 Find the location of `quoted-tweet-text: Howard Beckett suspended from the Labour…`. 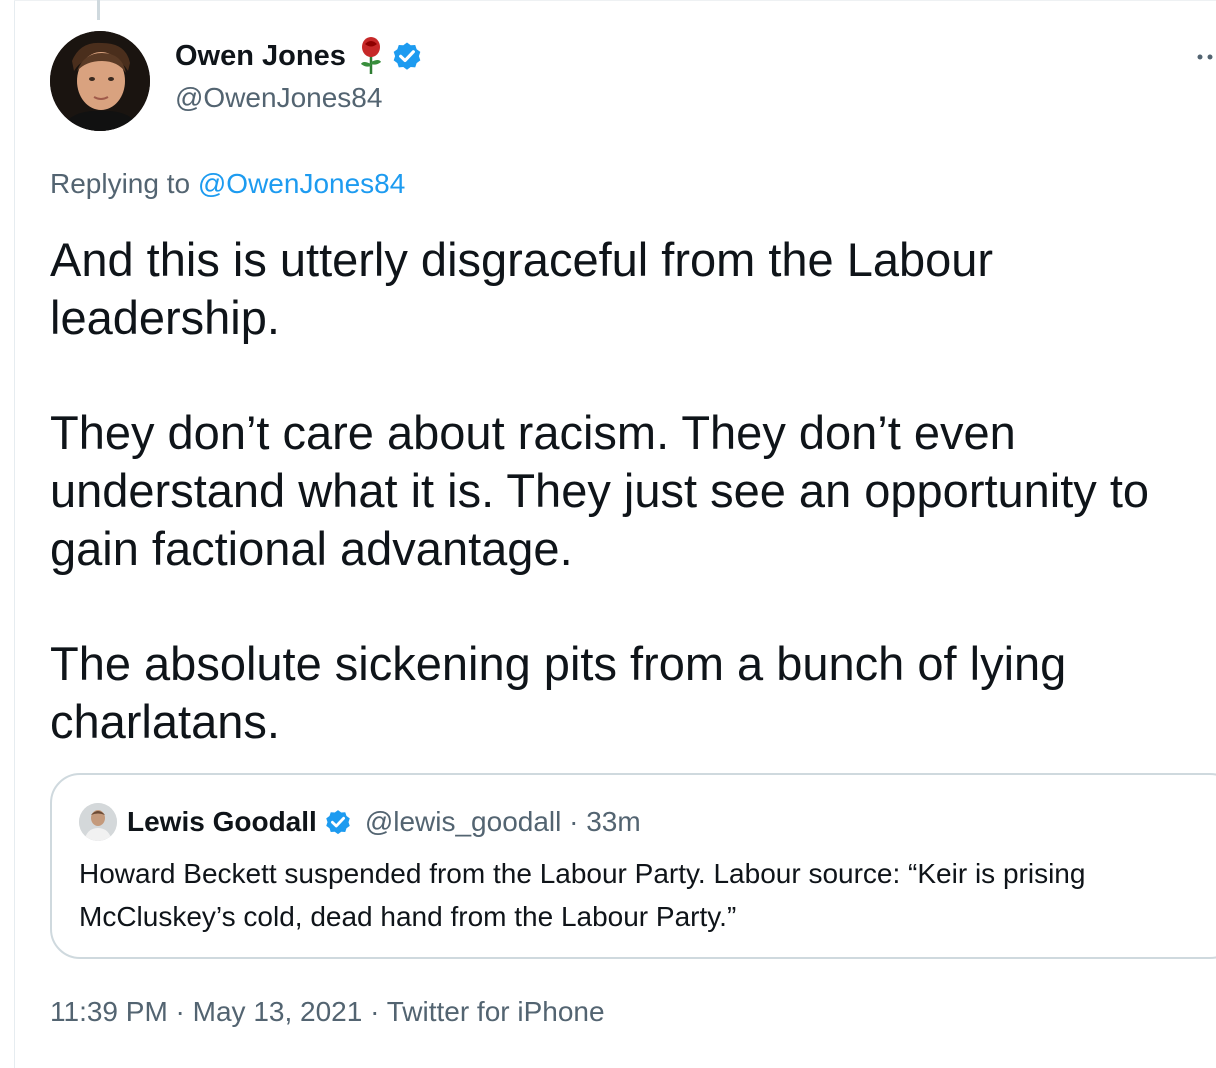

quoted-tweet-text: Howard Beckett suspended from the Labour… is located at coordinates (582, 895).